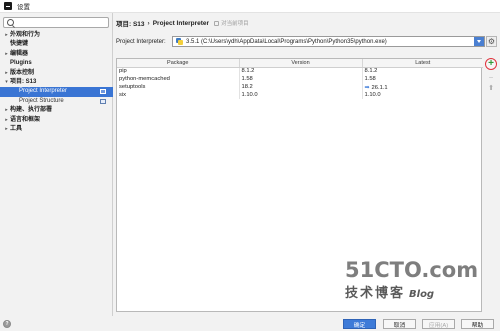  I want to click on sidebar-item-label: 构建、执行部署, so click(31, 110).